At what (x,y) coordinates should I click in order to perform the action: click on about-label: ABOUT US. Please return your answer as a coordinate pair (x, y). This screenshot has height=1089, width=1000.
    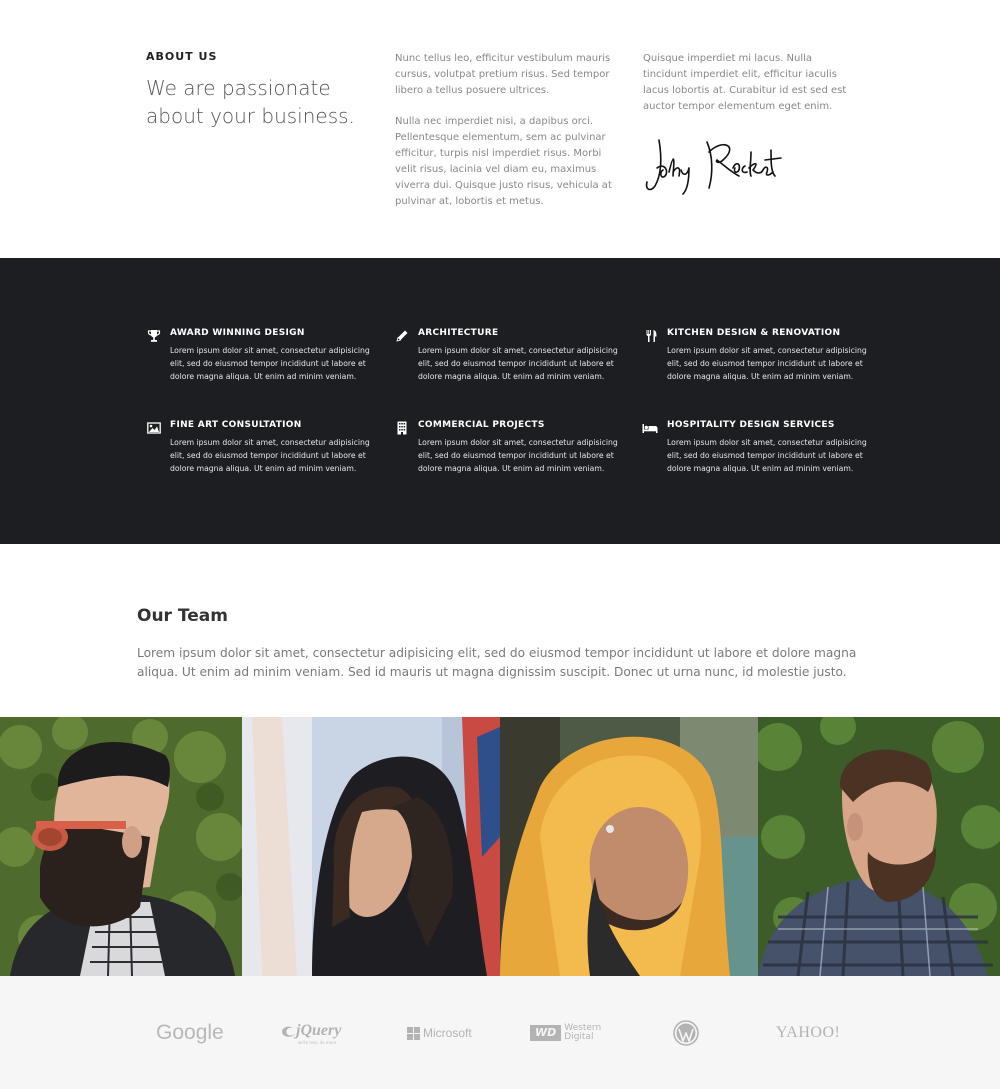
    Looking at the image, I should click on (182, 56).